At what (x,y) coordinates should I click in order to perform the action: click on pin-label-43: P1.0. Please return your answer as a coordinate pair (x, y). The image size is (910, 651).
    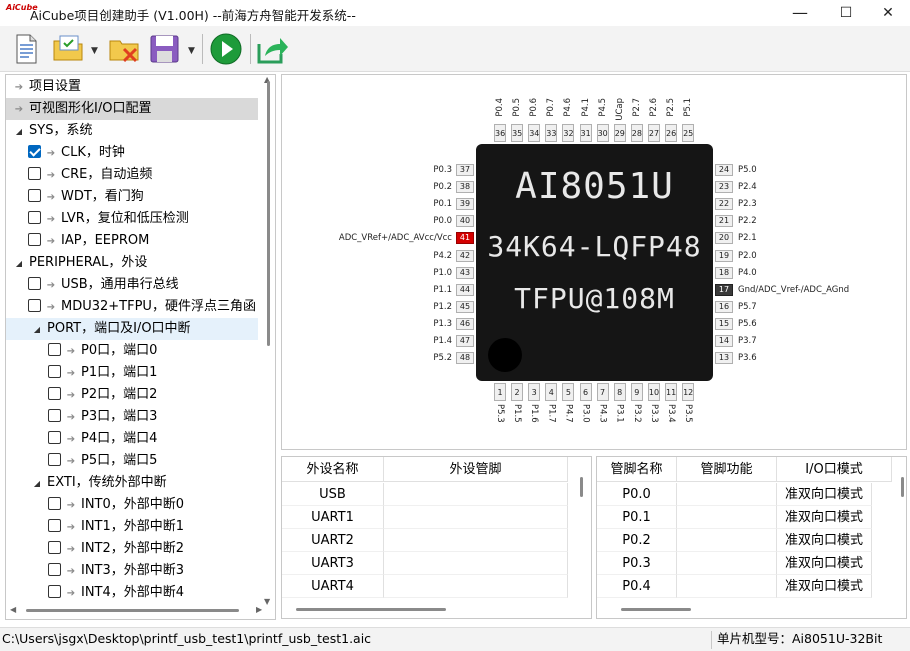
    Looking at the image, I should click on (442, 273).